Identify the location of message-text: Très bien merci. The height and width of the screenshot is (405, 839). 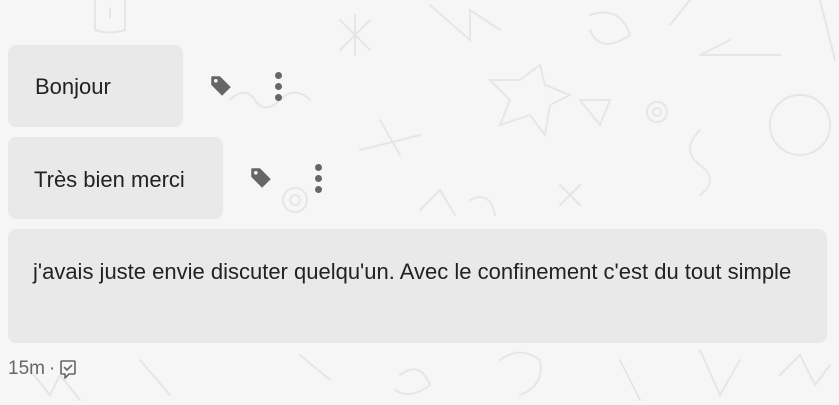
(109, 179).